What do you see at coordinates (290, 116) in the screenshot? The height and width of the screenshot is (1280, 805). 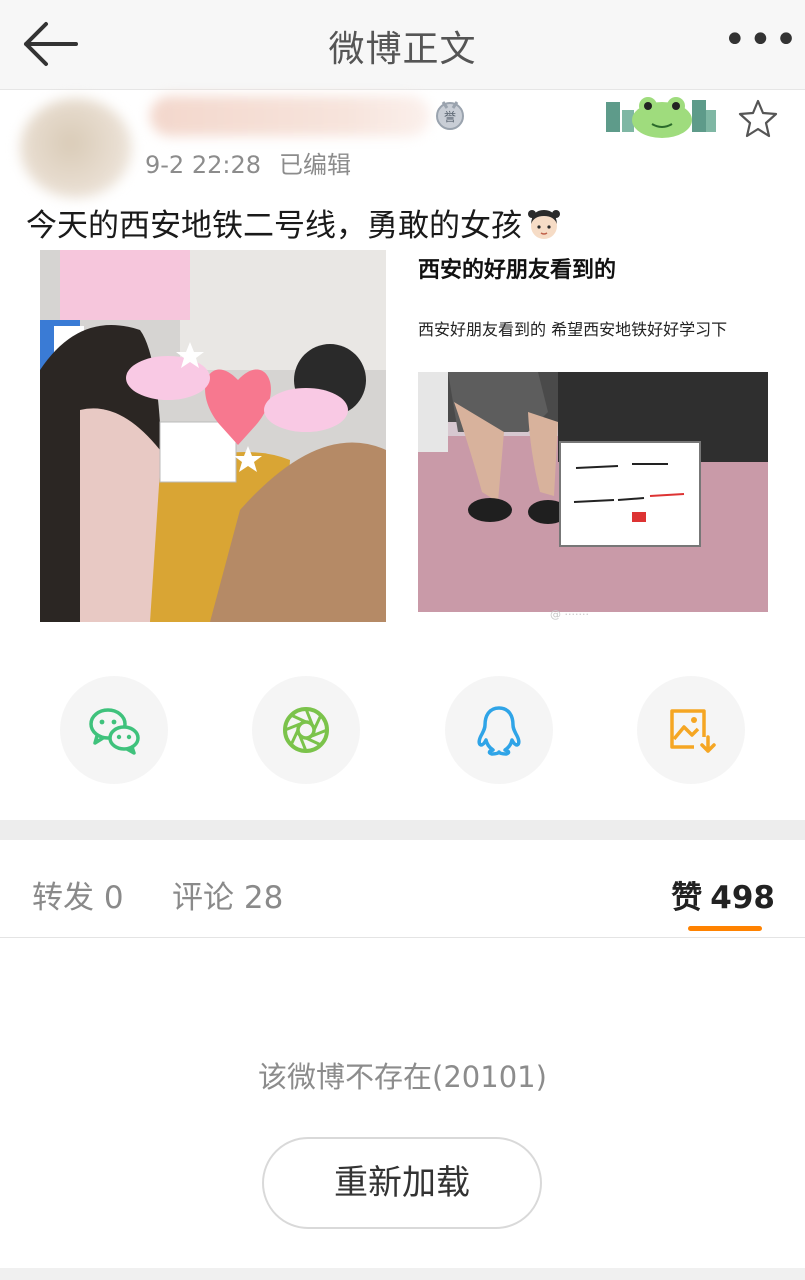 I see `username-obscured` at bounding box center [290, 116].